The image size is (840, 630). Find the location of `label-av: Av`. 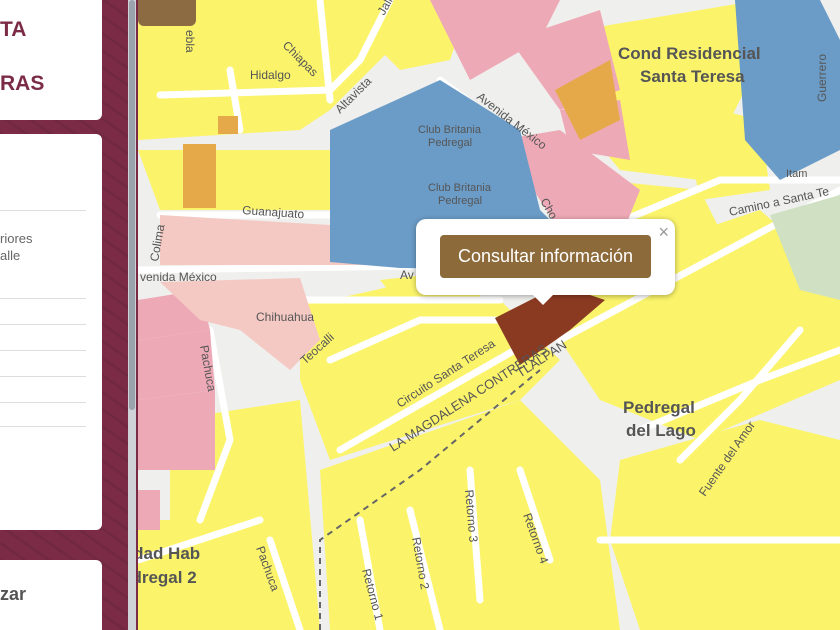

label-av: Av is located at coordinates (407, 275).